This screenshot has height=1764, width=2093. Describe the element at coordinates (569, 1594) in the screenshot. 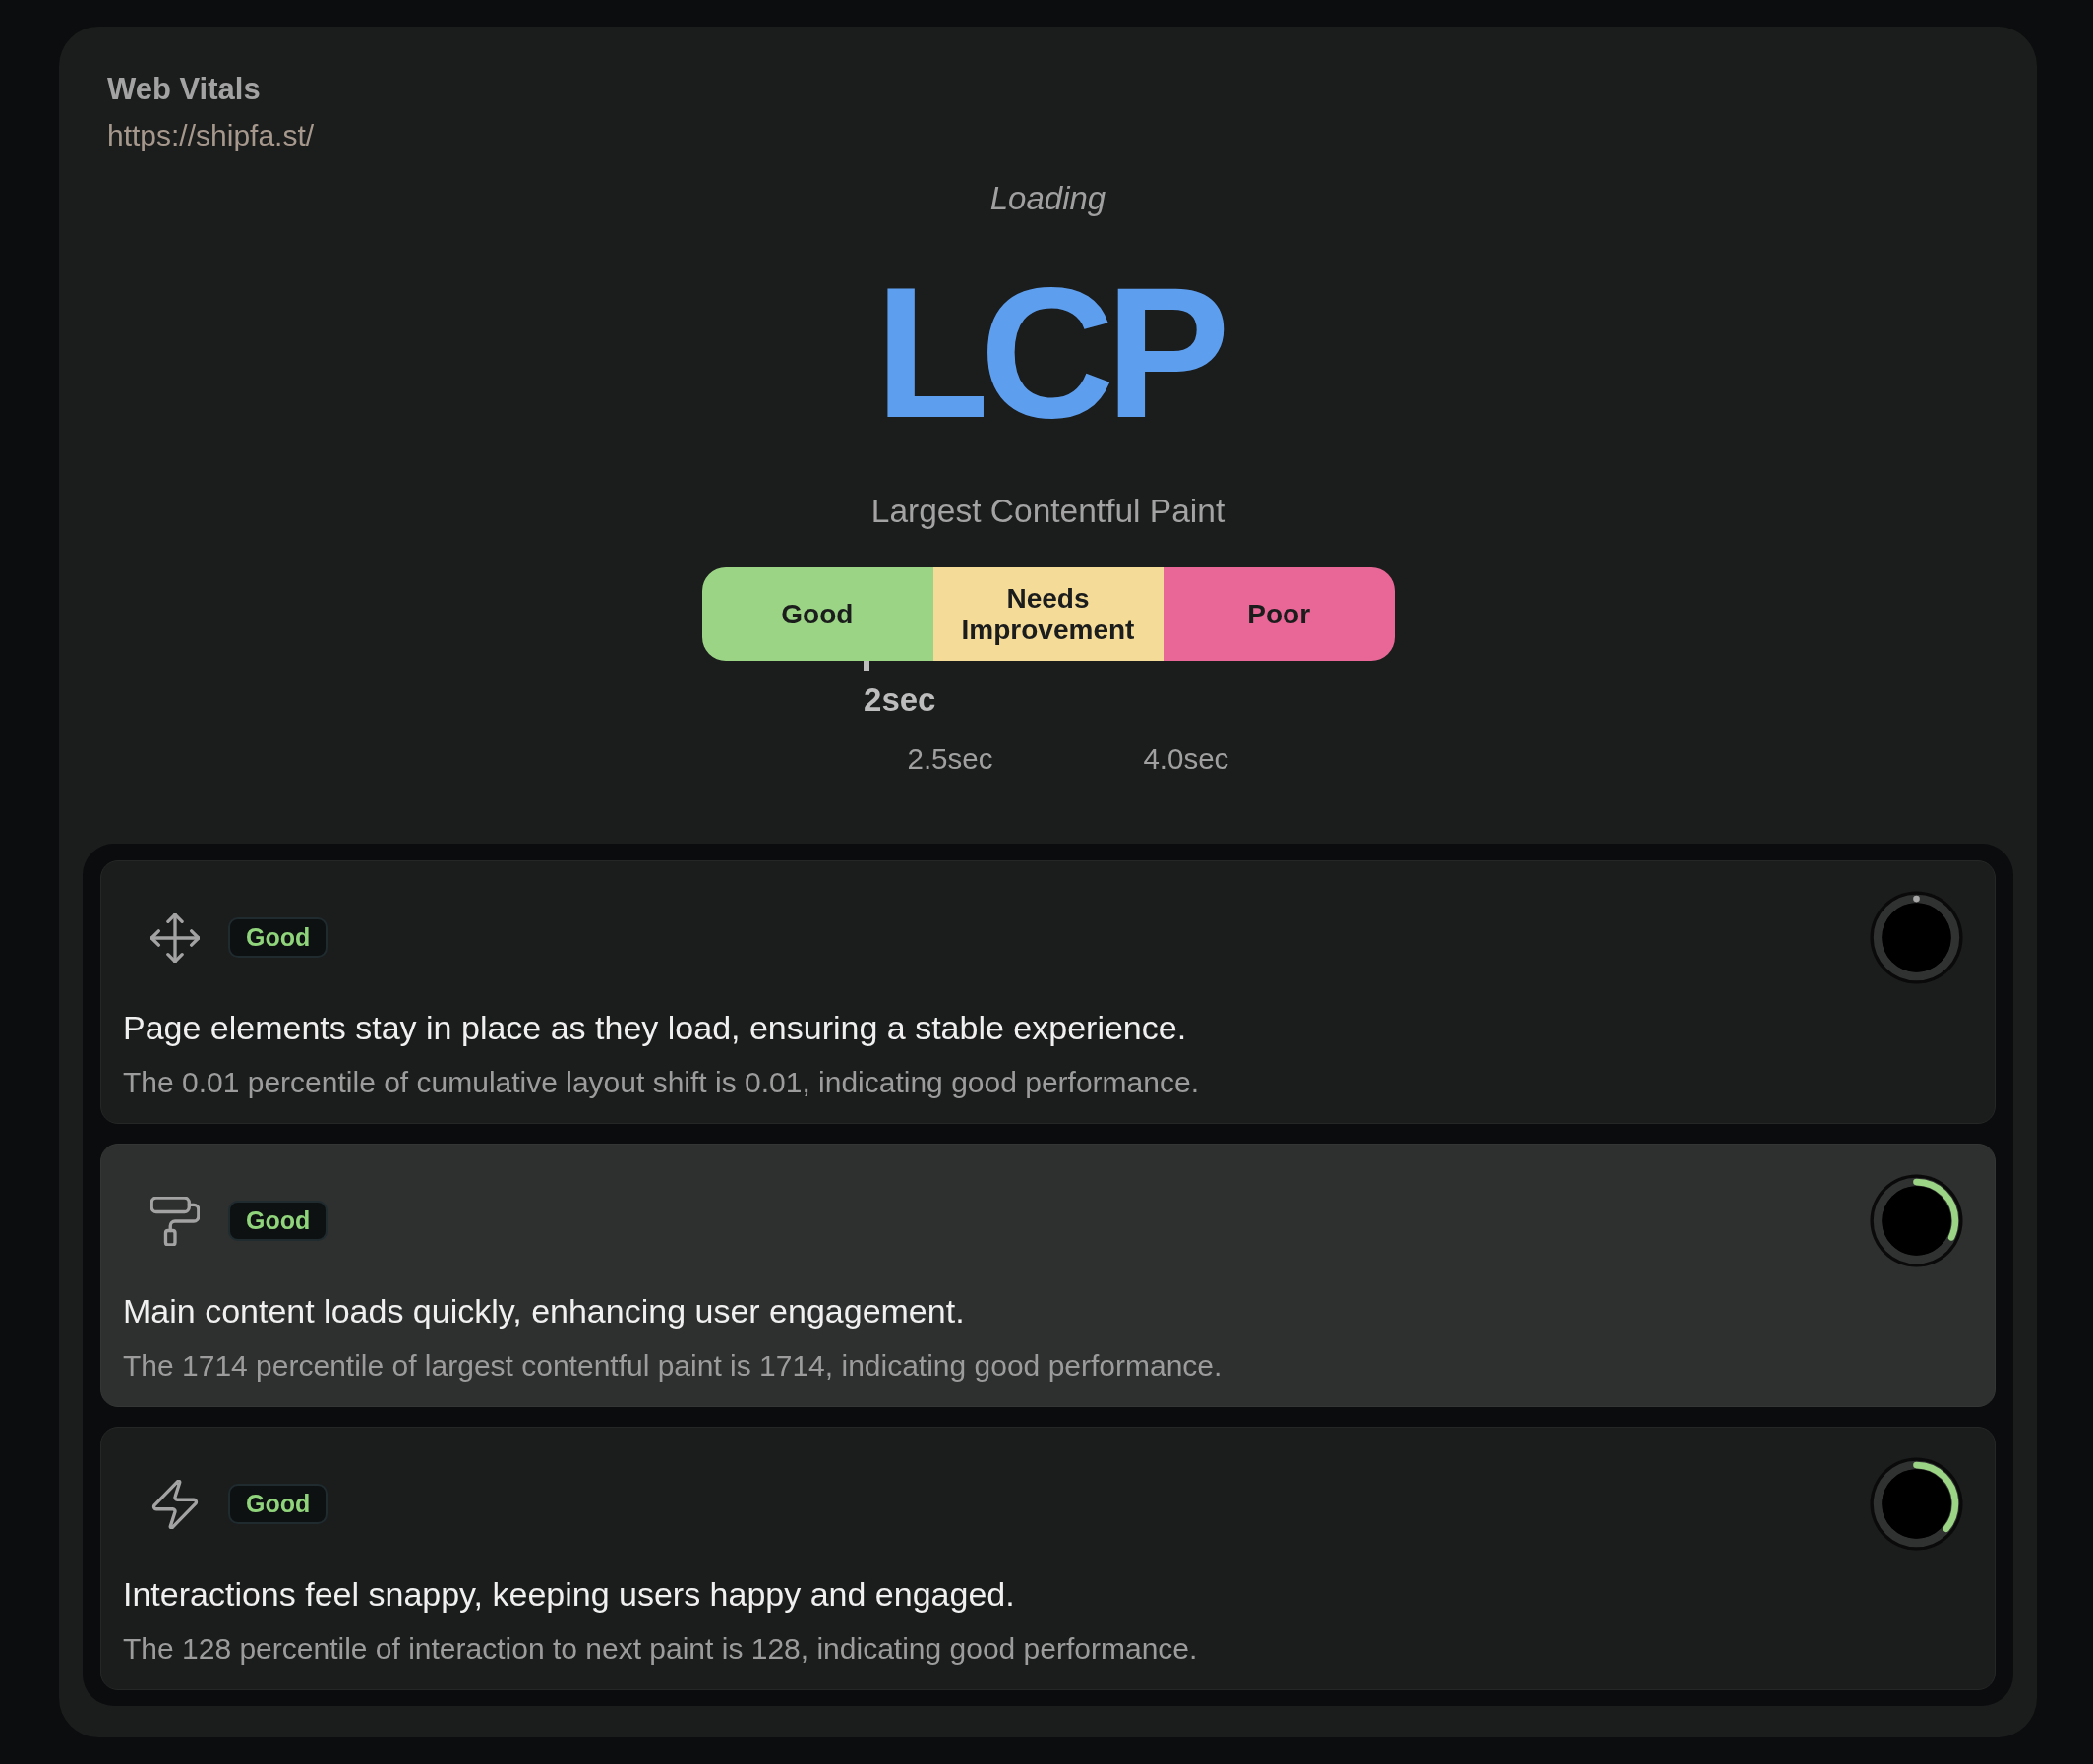

I see `card-title: Interactions feel snappy, keeping users happy and engaged.` at that location.